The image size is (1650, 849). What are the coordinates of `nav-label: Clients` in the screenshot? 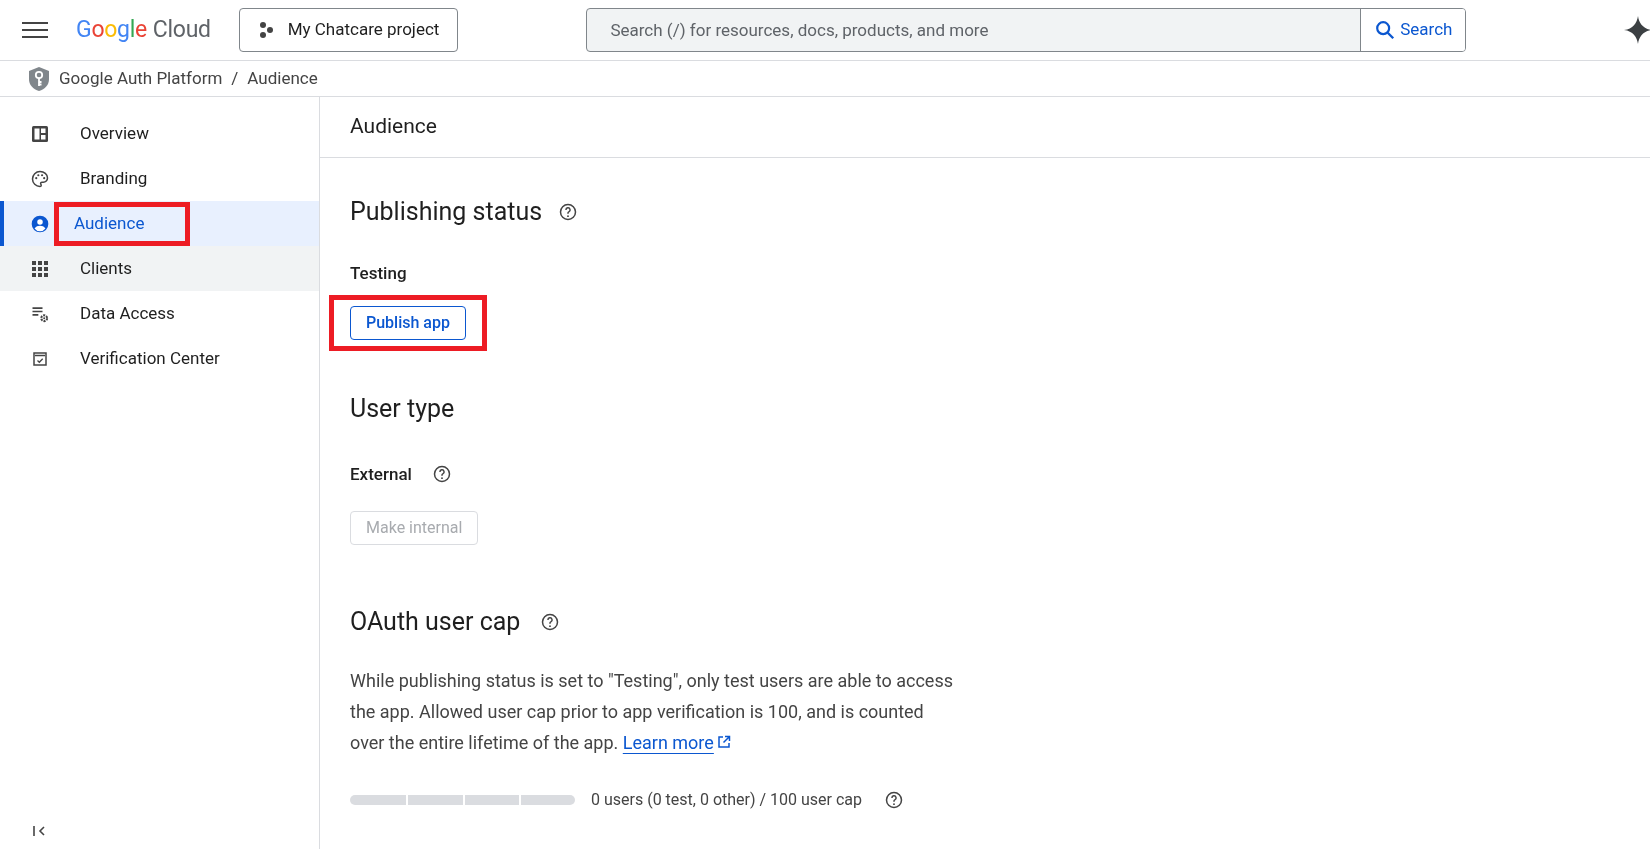 It's located at (106, 268).